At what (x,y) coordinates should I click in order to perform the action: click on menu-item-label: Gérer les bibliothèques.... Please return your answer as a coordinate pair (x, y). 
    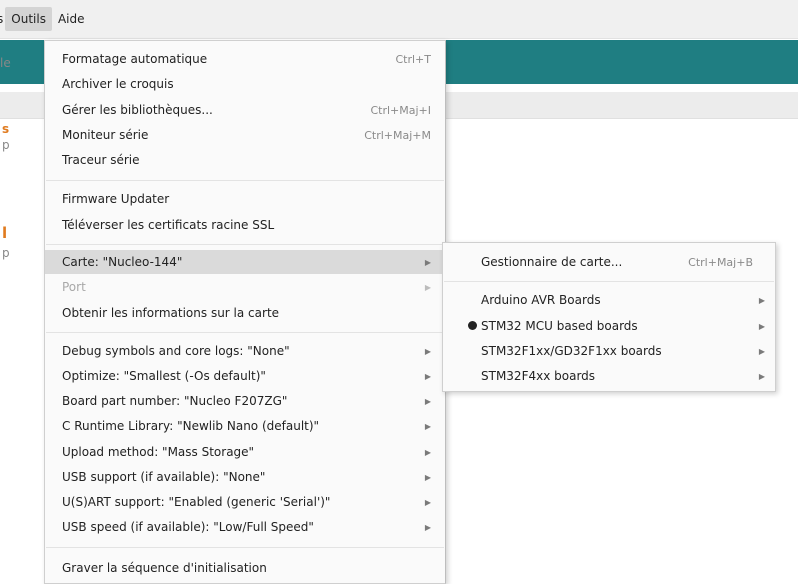
    Looking at the image, I should click on (137, 110).